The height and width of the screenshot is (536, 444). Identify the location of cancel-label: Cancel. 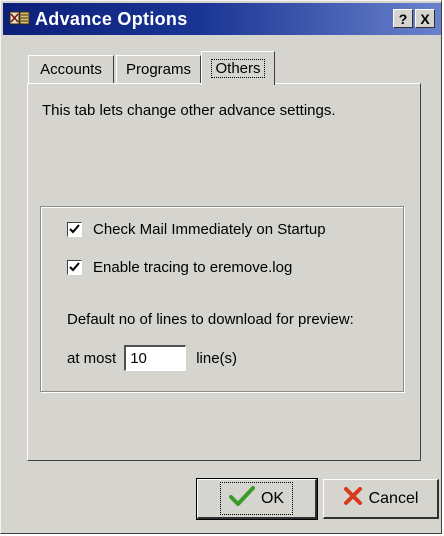
(393, 498).